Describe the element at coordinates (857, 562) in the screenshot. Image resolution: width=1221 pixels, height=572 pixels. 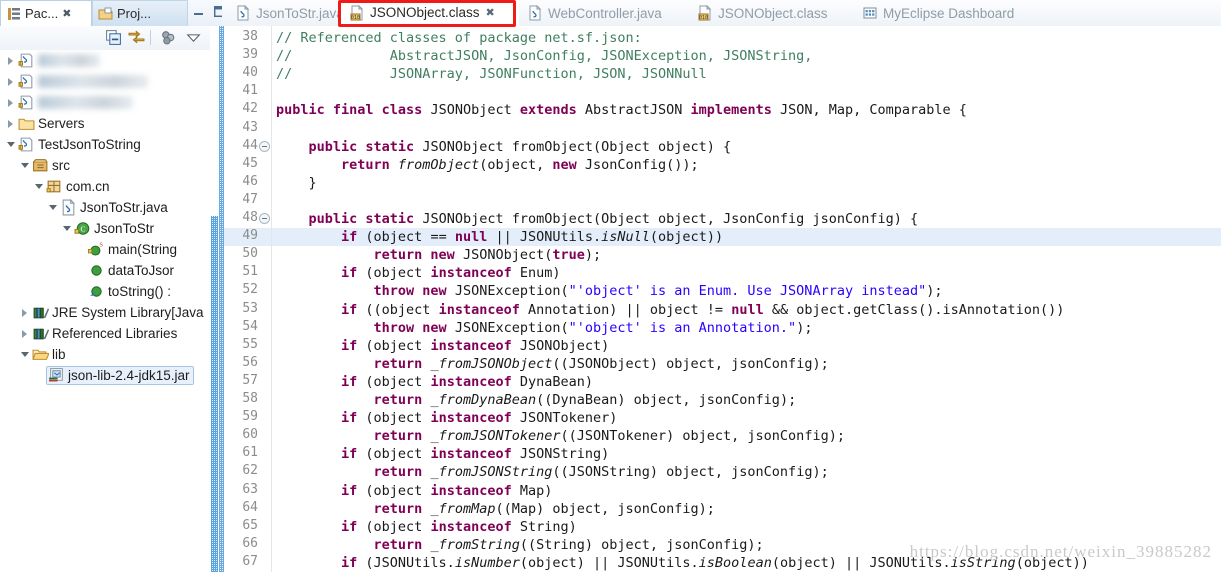
I see `code-token: ||` at that location.